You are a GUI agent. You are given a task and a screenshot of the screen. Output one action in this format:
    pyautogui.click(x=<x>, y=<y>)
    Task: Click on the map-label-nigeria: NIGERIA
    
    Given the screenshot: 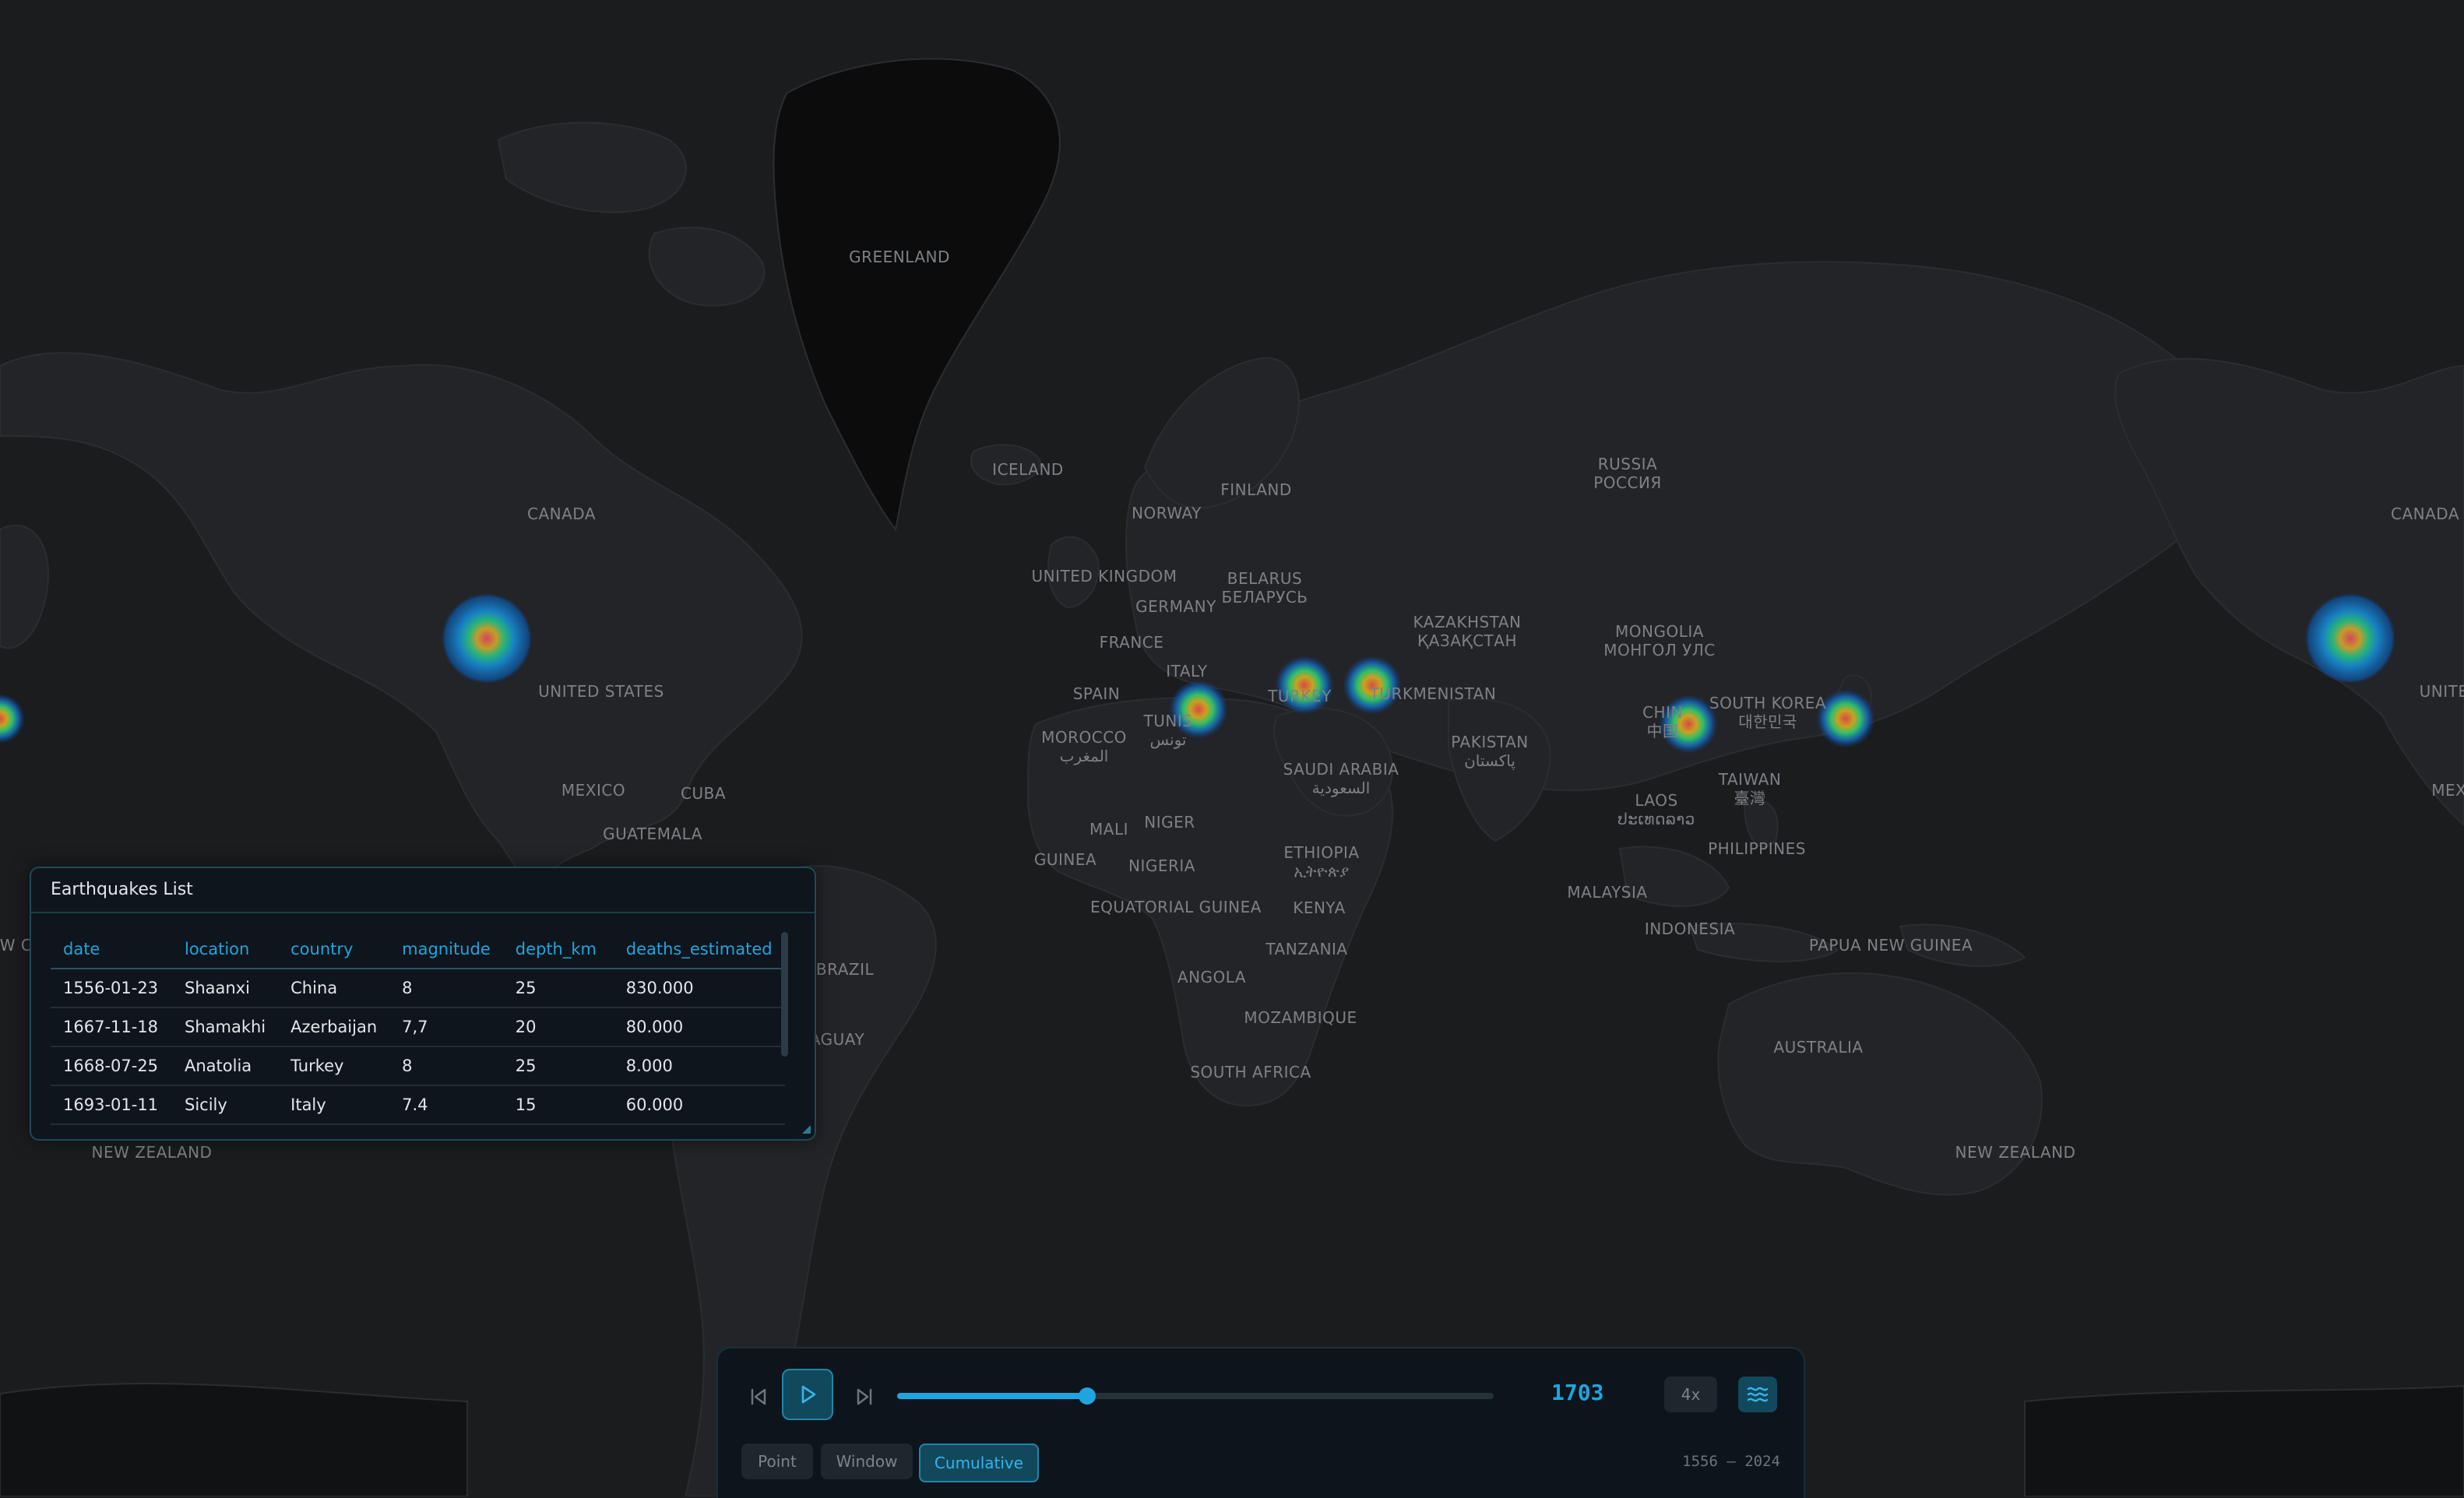 What is the action you would take?
    pyautogui.click(x=1161, y=865)
    